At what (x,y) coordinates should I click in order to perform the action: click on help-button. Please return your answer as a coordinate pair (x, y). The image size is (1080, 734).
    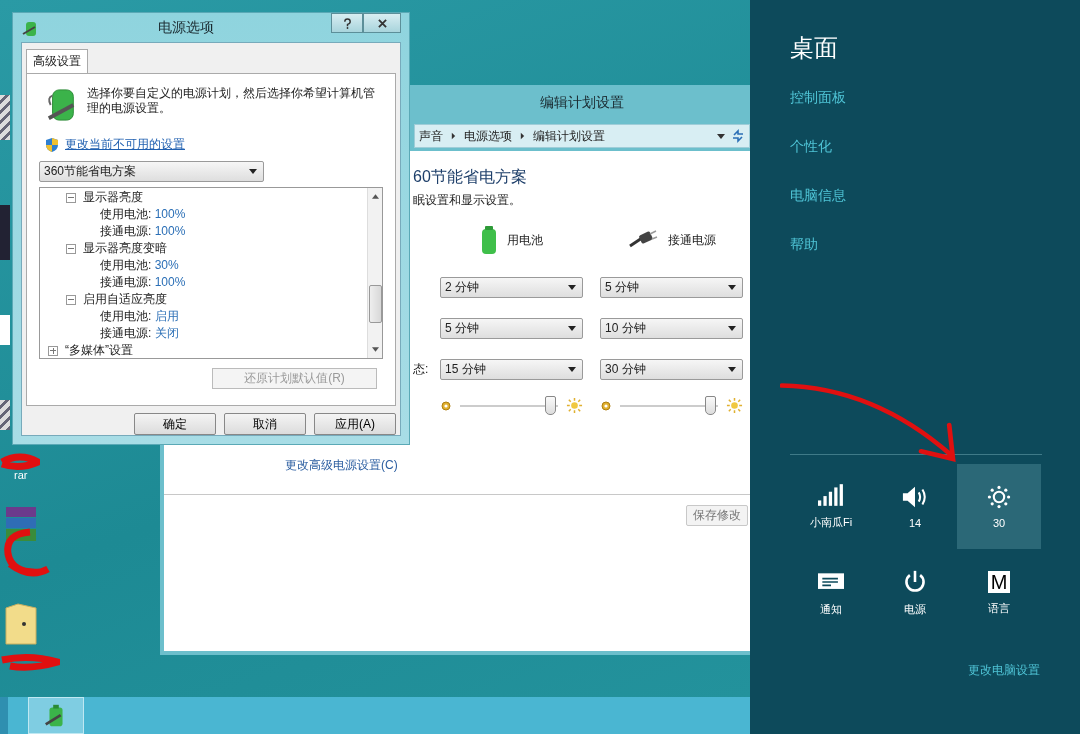
    Looking at the image, I should click on (347, 23).